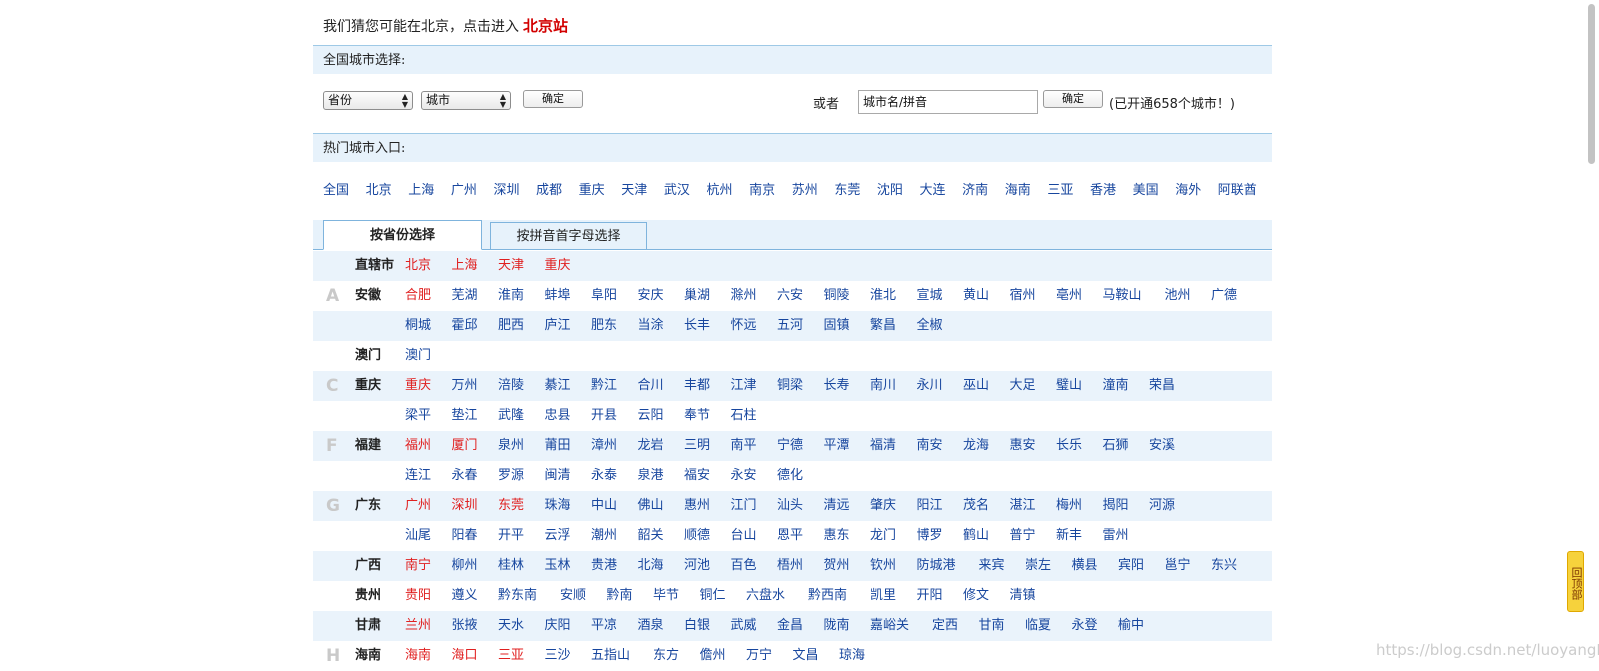 The height and width of the screenshot is (671, 1599). What do you see at coordinates (719, 188) in the screenshot?
I see `hot-city-link: 杭州` at bounding box center [719, 188].